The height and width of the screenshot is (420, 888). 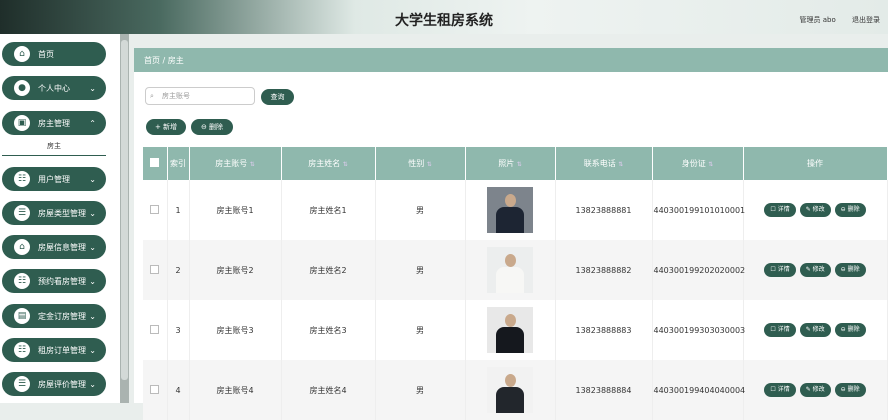 I want to click on app-title: 大学生租房系统, so click(x=444, y=21).